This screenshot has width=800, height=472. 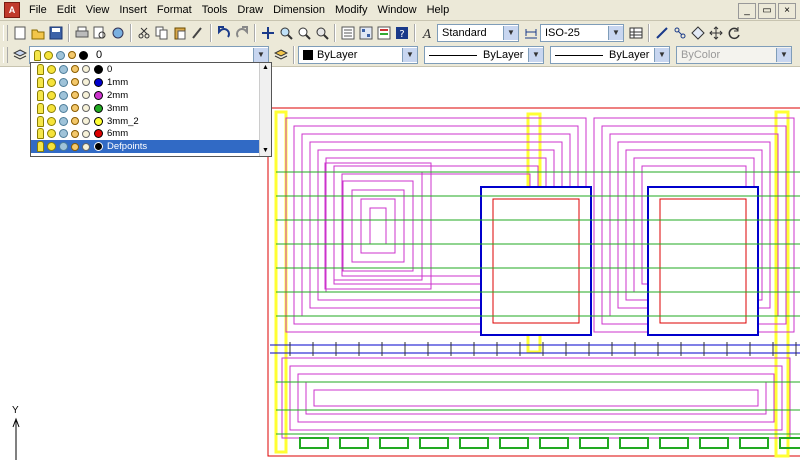 I want to click on lineweight-combo: ByLayer ▼, so click(x=610, y=55).